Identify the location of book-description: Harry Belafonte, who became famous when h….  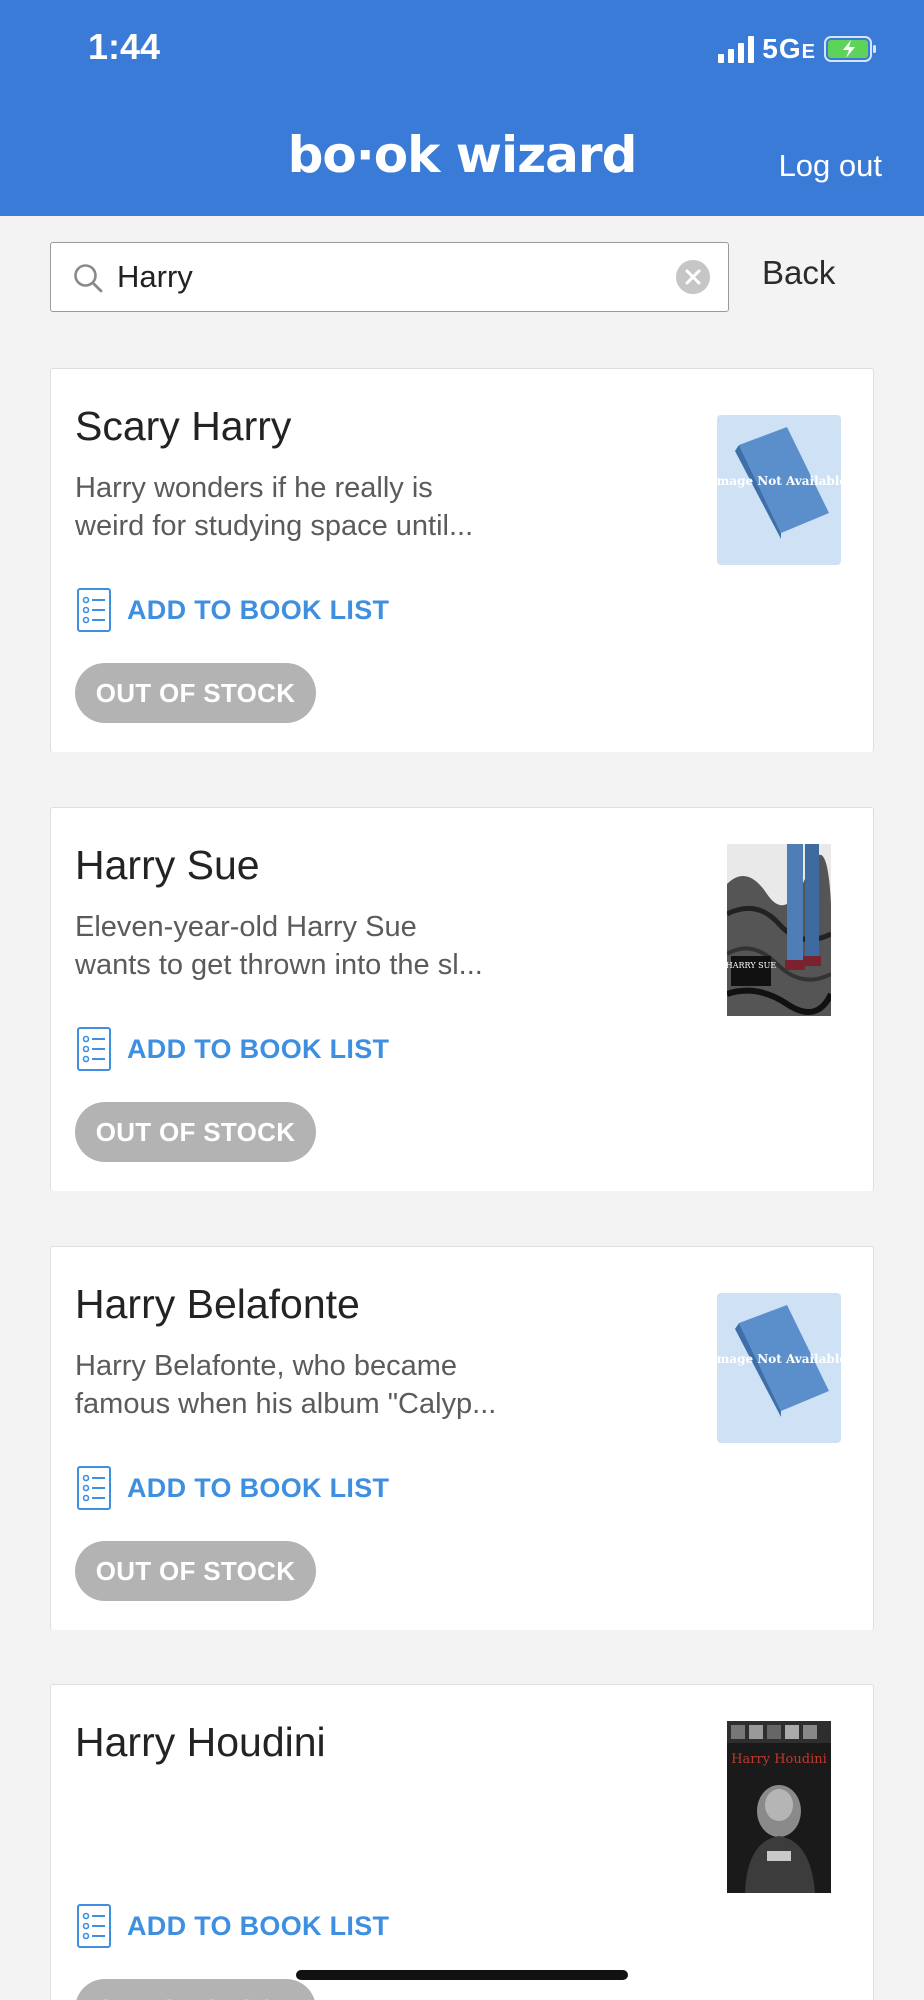
(286, 1385).